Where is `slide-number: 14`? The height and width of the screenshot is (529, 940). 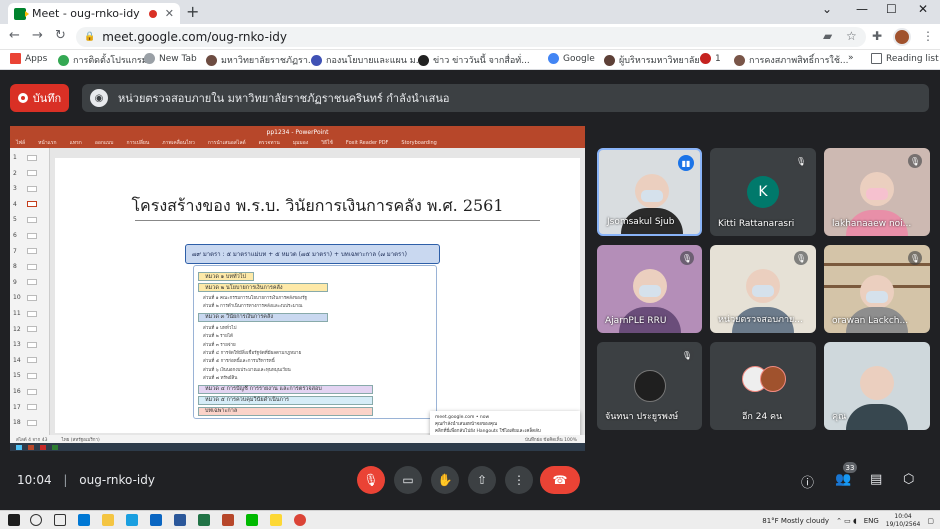 slide-number: 14 is located at coordinates (17, 360).